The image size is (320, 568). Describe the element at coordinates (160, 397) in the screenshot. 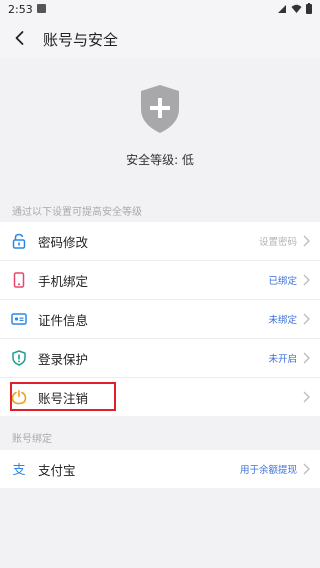

I see `row-account-cancel: 账号注销` at that location.